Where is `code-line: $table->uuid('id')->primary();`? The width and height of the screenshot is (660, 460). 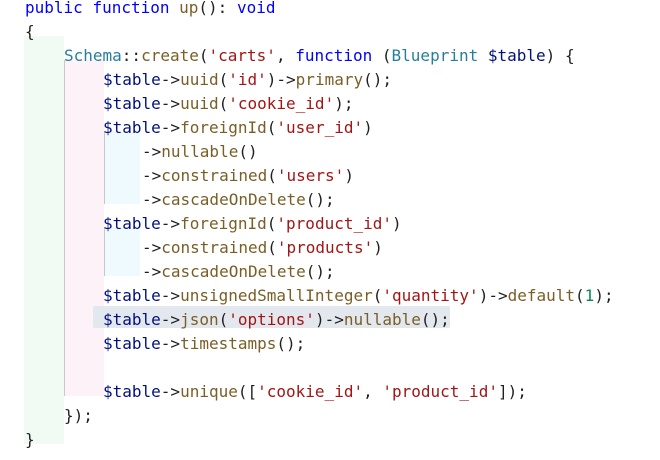 code-line: $table->uuid('id')->primary(); is located at coordinates (330, 80).